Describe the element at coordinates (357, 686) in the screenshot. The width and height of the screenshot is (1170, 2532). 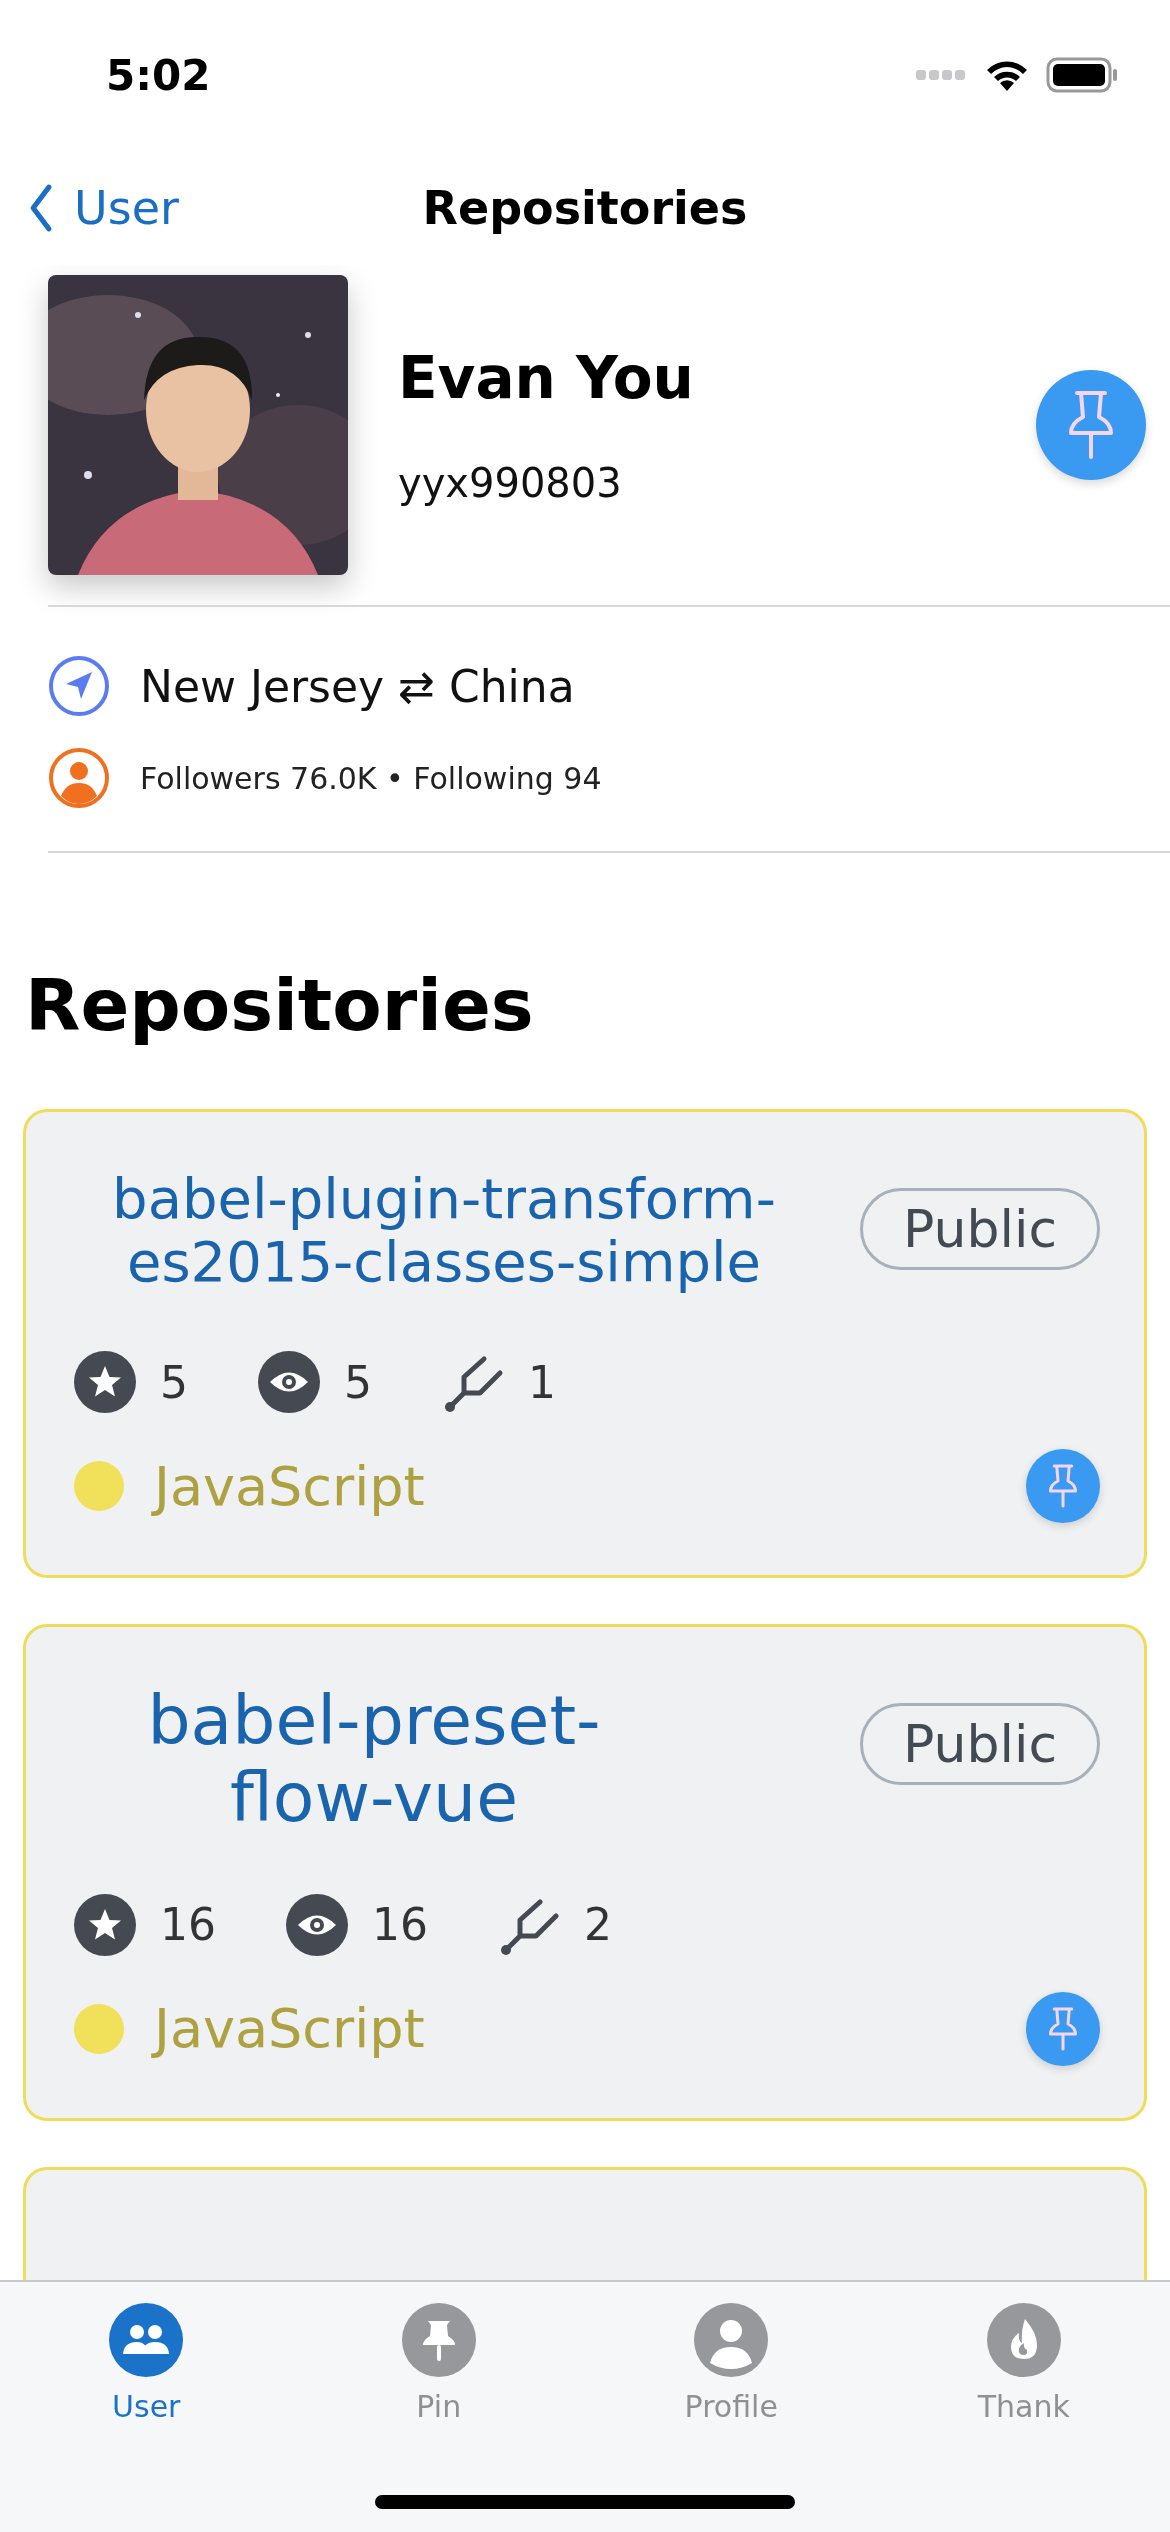
I see `location-text: New Jersey ⇄ China` at that location.